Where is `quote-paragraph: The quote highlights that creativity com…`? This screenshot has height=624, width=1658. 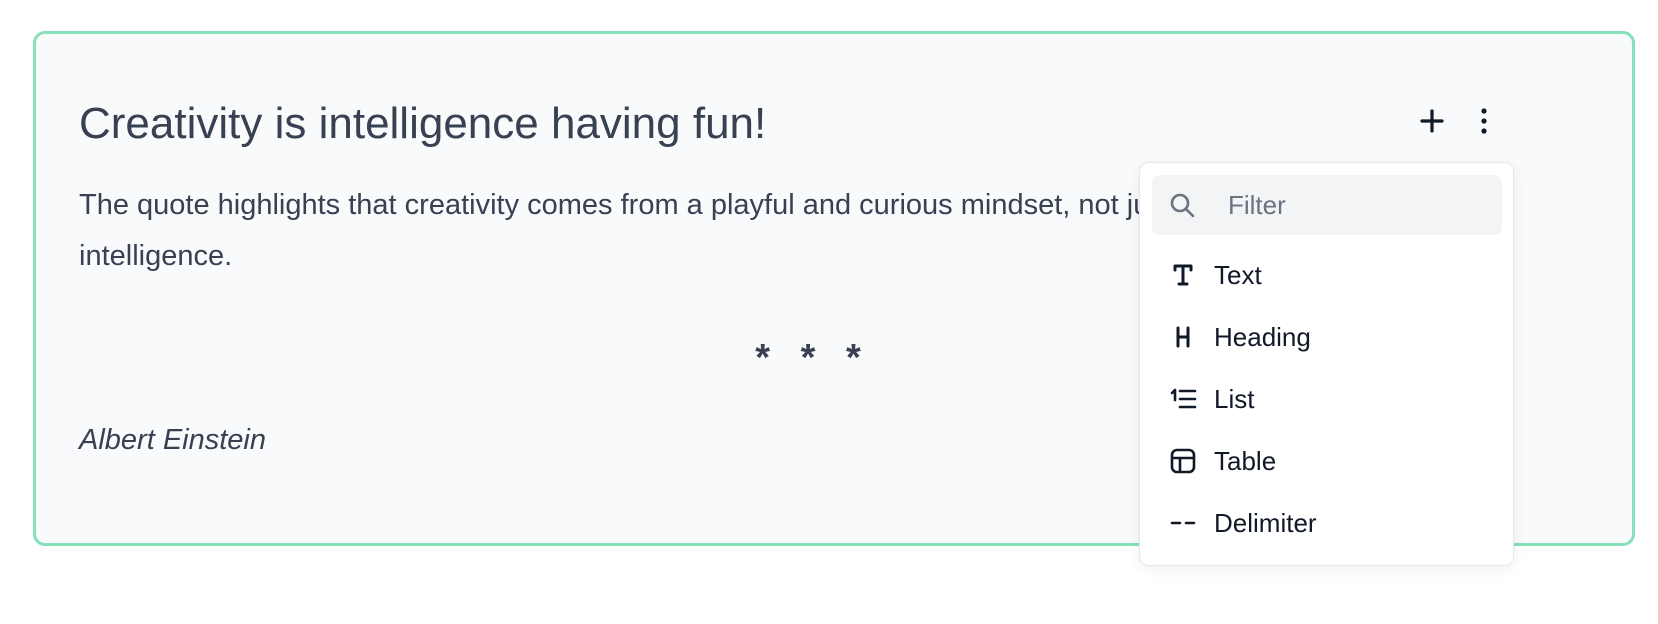 quote-paragraph: The quote highlights that creativity com… is located at coordinates (649, 231).